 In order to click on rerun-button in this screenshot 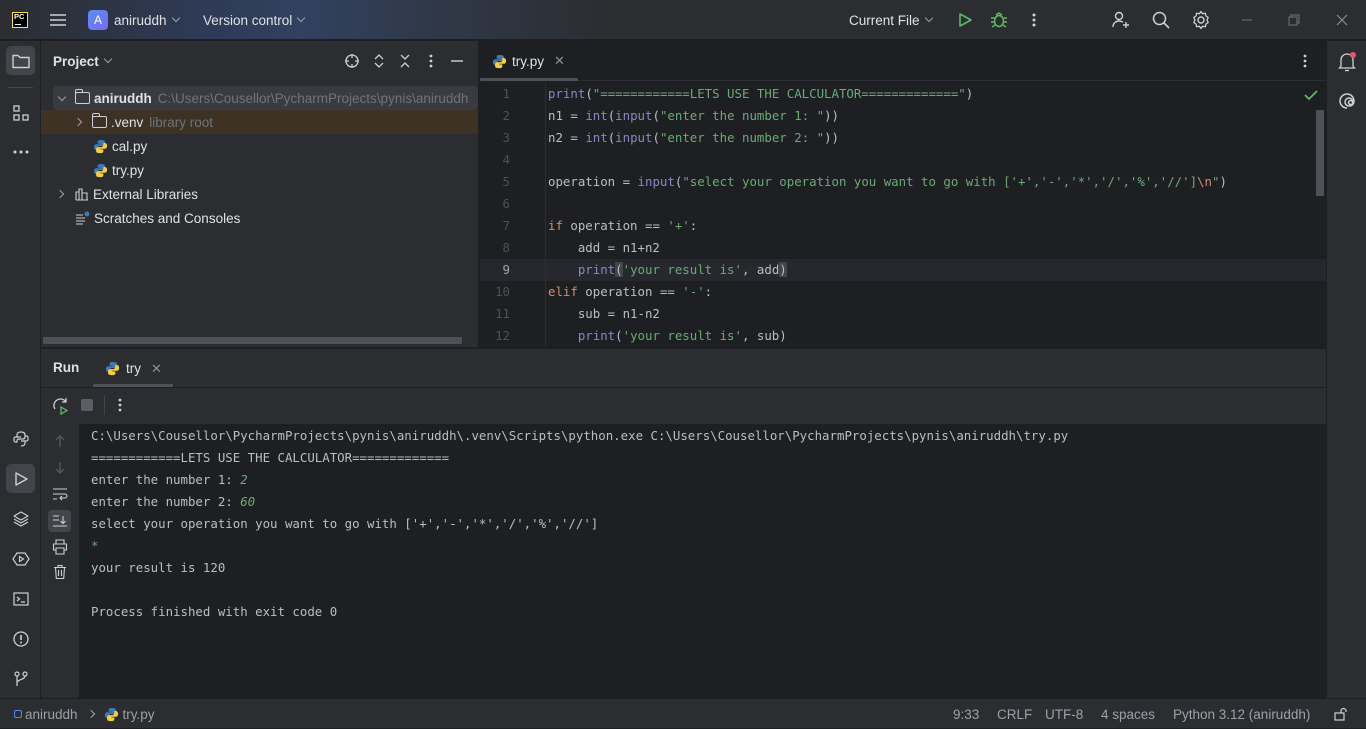, I will do `click(61, 406)`.